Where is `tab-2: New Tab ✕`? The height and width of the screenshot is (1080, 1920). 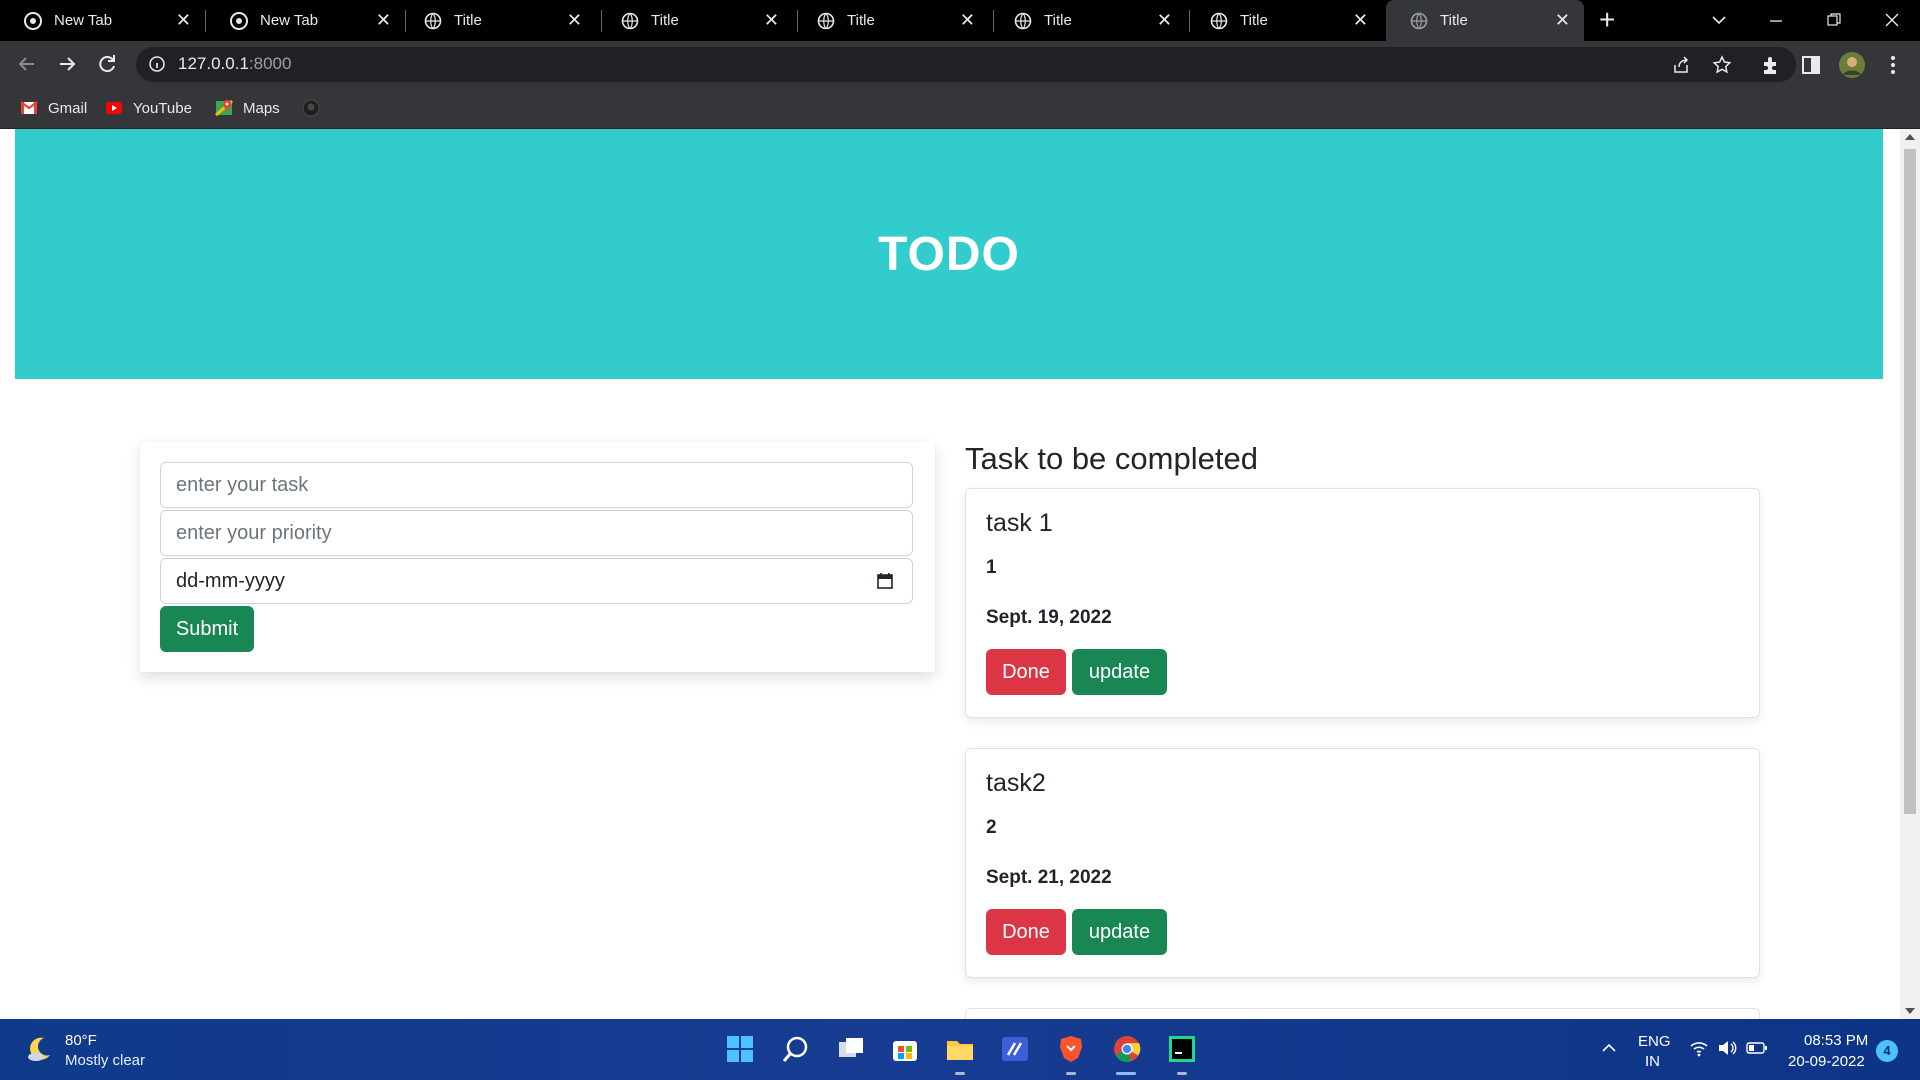
tab-2: New Tab ✕ is located at coordinates (305, 20).